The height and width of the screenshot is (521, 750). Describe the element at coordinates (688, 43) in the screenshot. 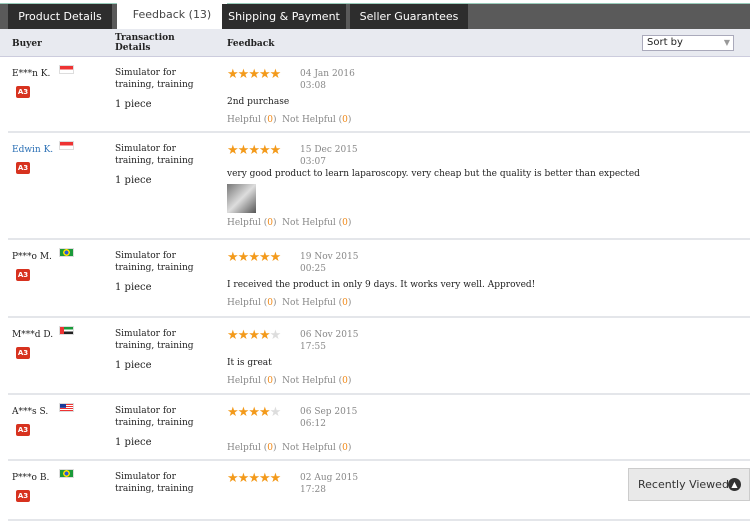

I see `sort-by-select: Sort by ▼` at that location.